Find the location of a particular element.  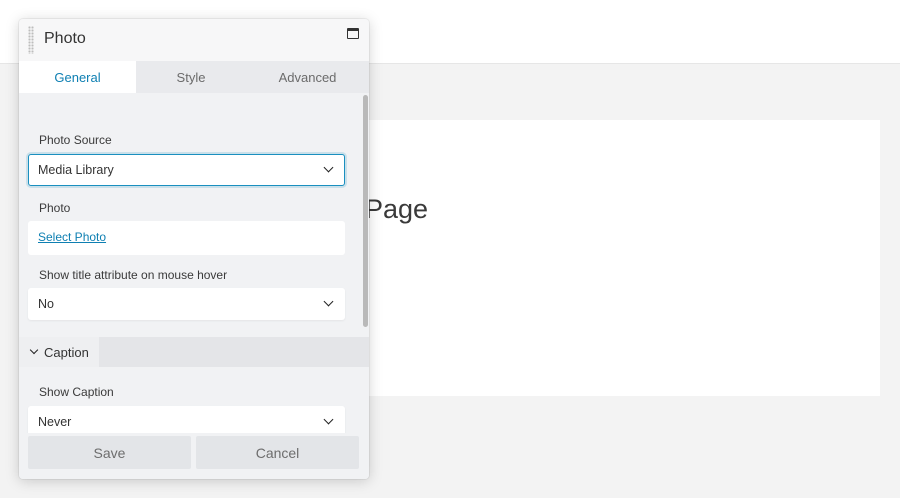

save-button: Save is located at coordinates (109, 452).